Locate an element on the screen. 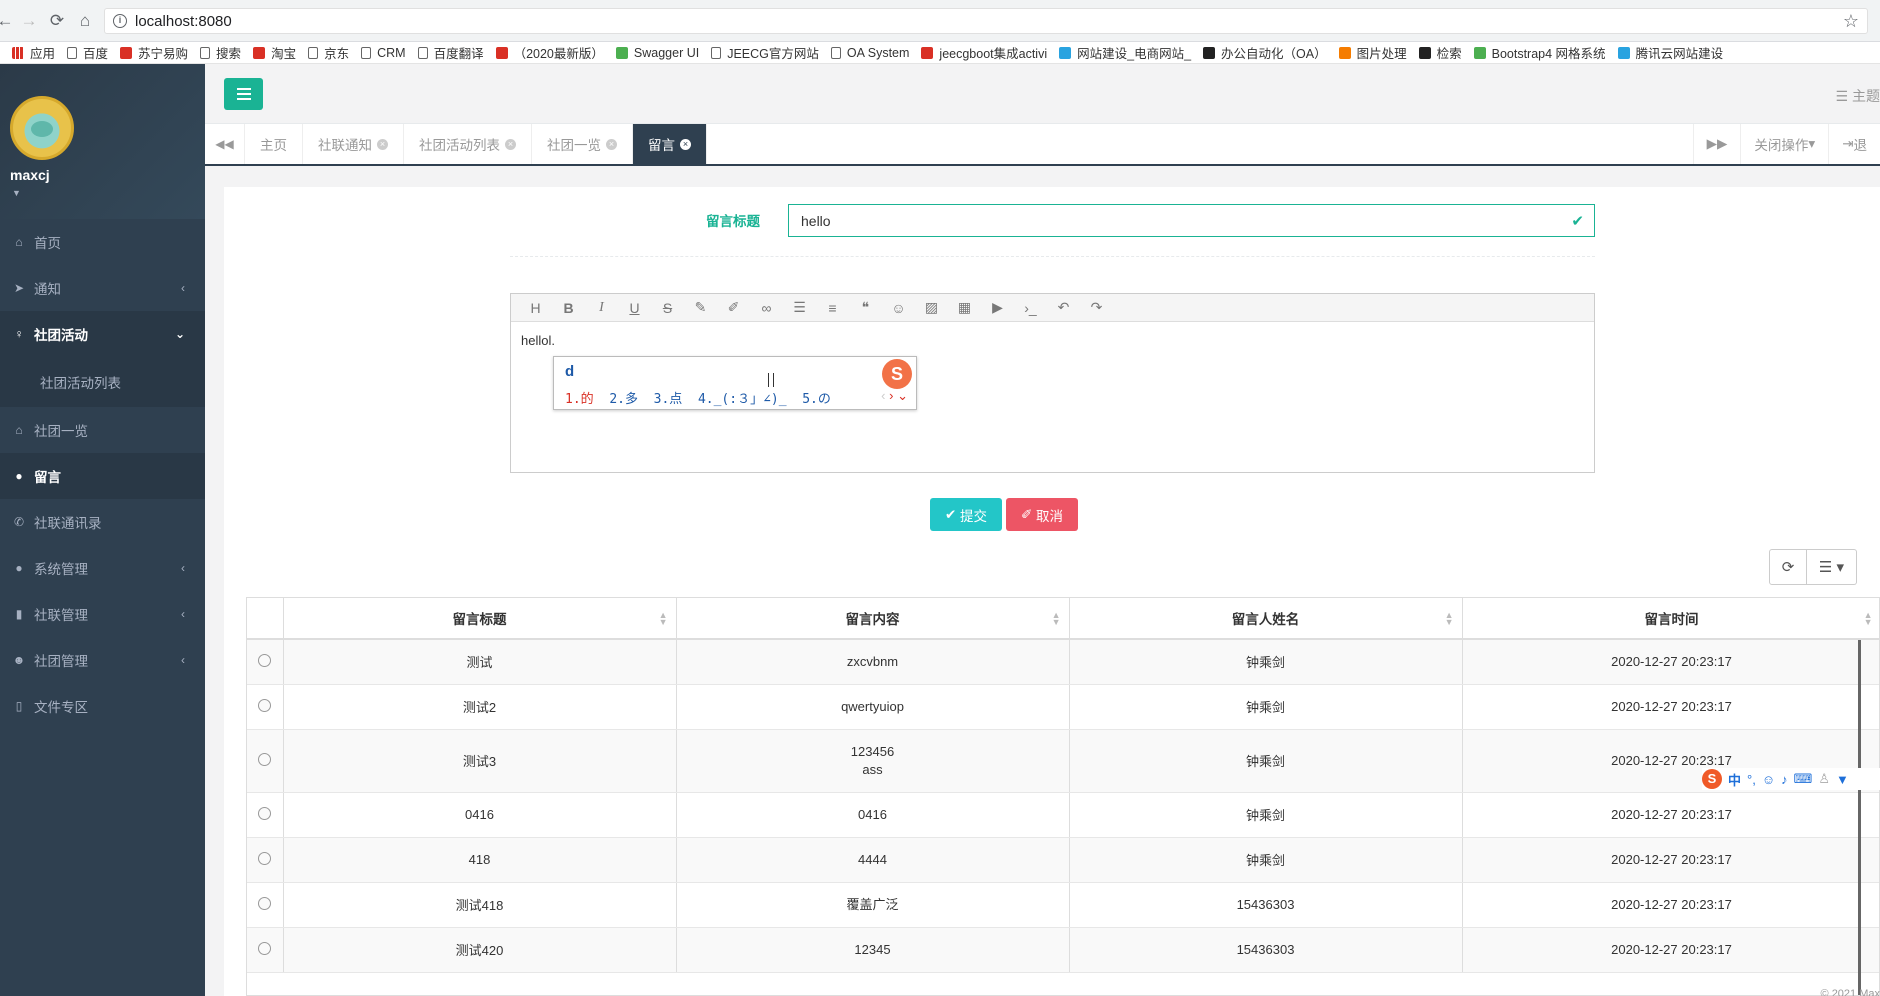 This screenshot has width=1880, height=996. bookmark-item: OA System is located at coordinates (869, 53).